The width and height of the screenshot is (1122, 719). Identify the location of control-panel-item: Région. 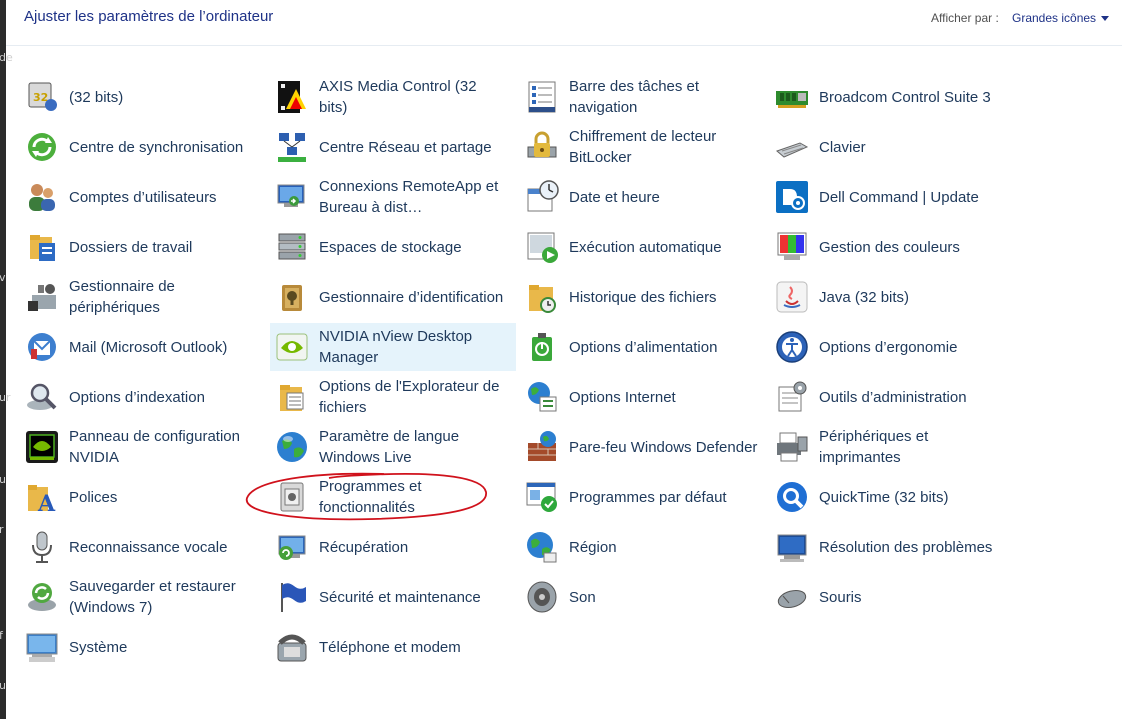
(643, 547).